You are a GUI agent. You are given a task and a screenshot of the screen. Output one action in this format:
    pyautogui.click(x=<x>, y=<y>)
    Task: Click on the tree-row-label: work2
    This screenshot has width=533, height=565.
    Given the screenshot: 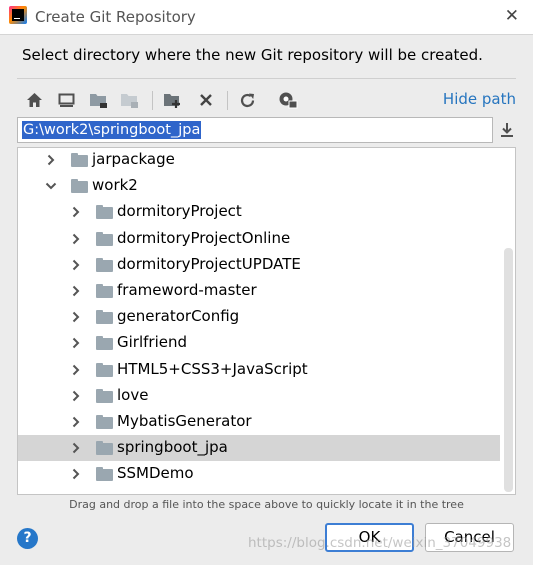 What is the action you would take?
    pyautogui.click(x=115, y=185)
    